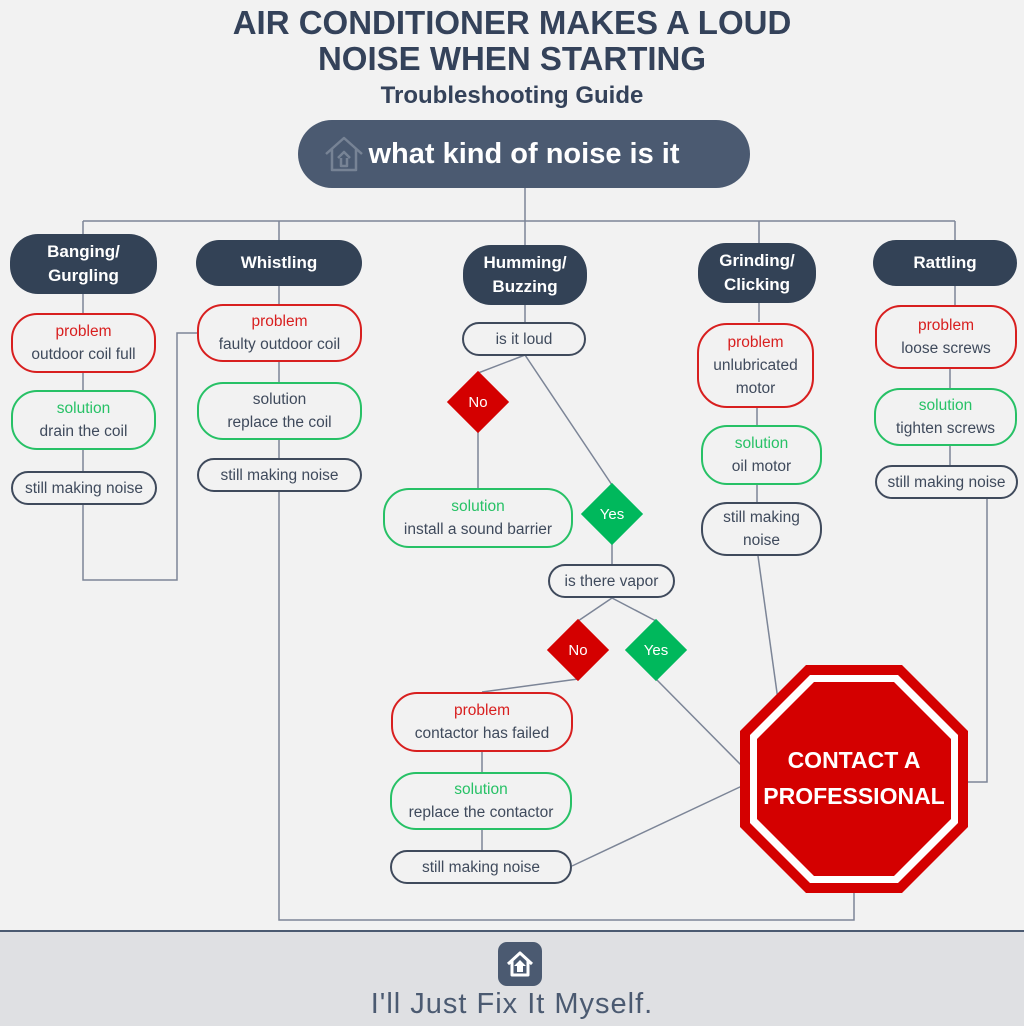  I want to click on root-question-text: what kind of noise is it, so click(524, 153).